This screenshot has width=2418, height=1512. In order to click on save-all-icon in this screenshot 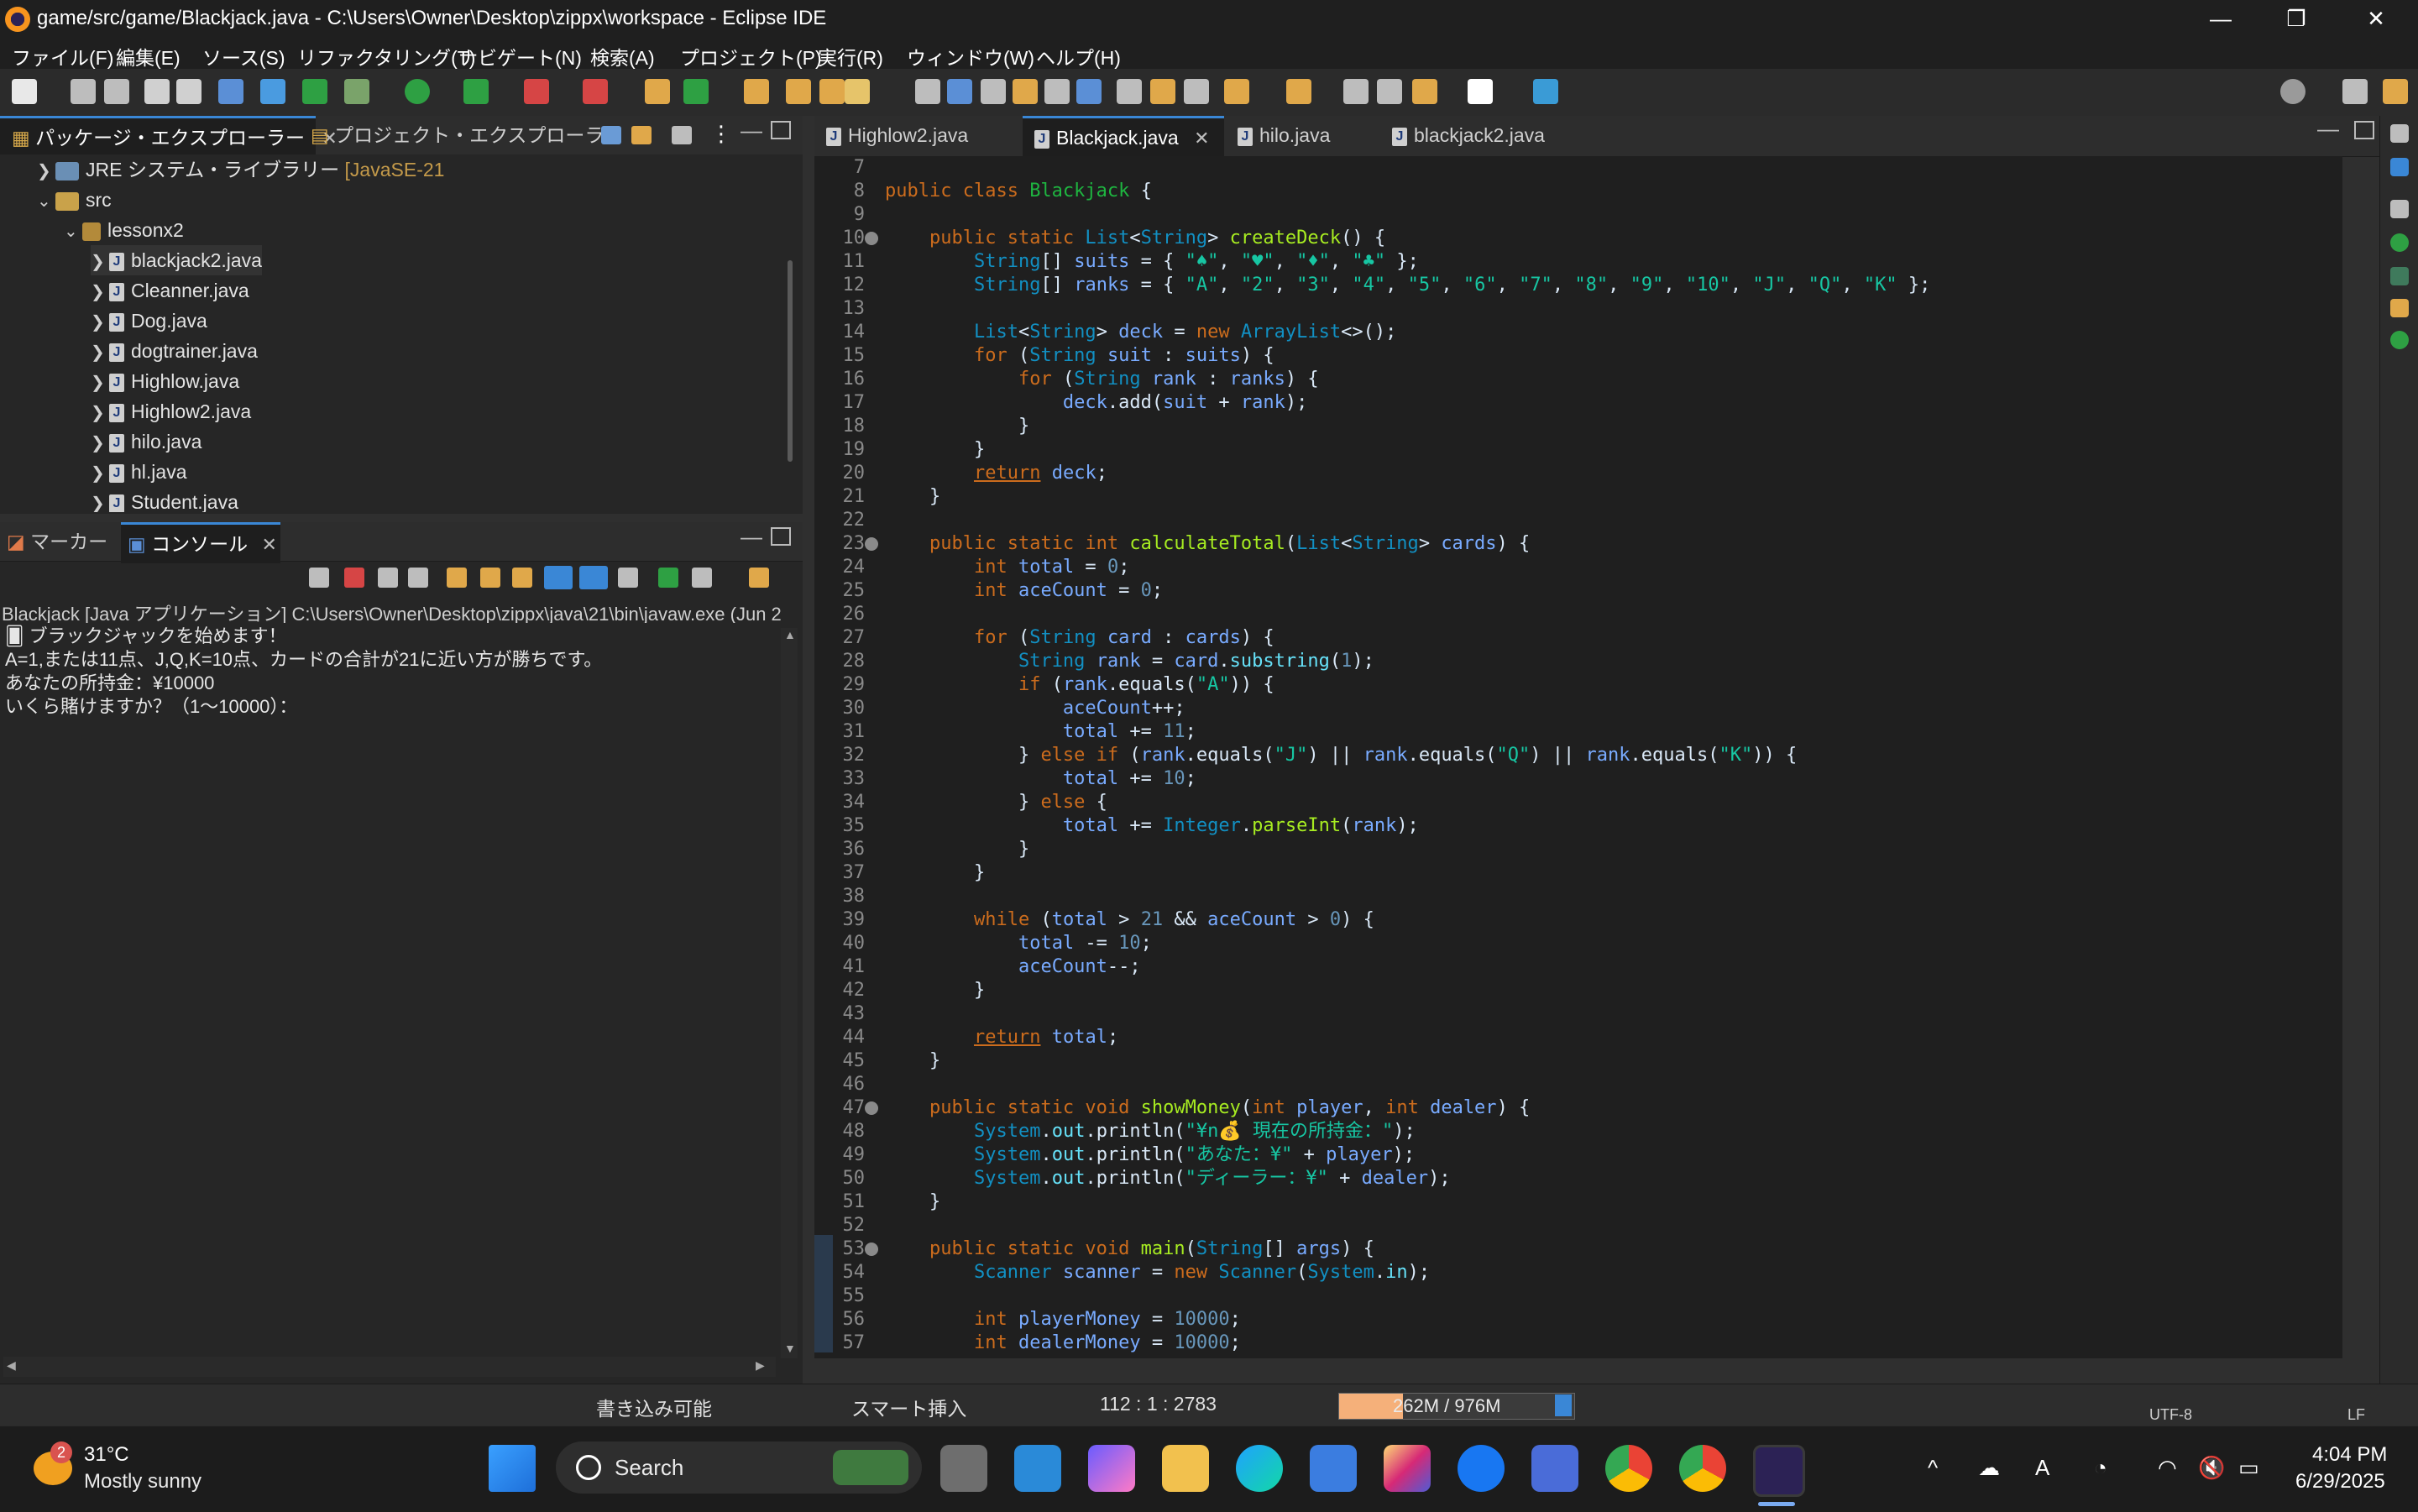, I will do `click(116, 91)`.